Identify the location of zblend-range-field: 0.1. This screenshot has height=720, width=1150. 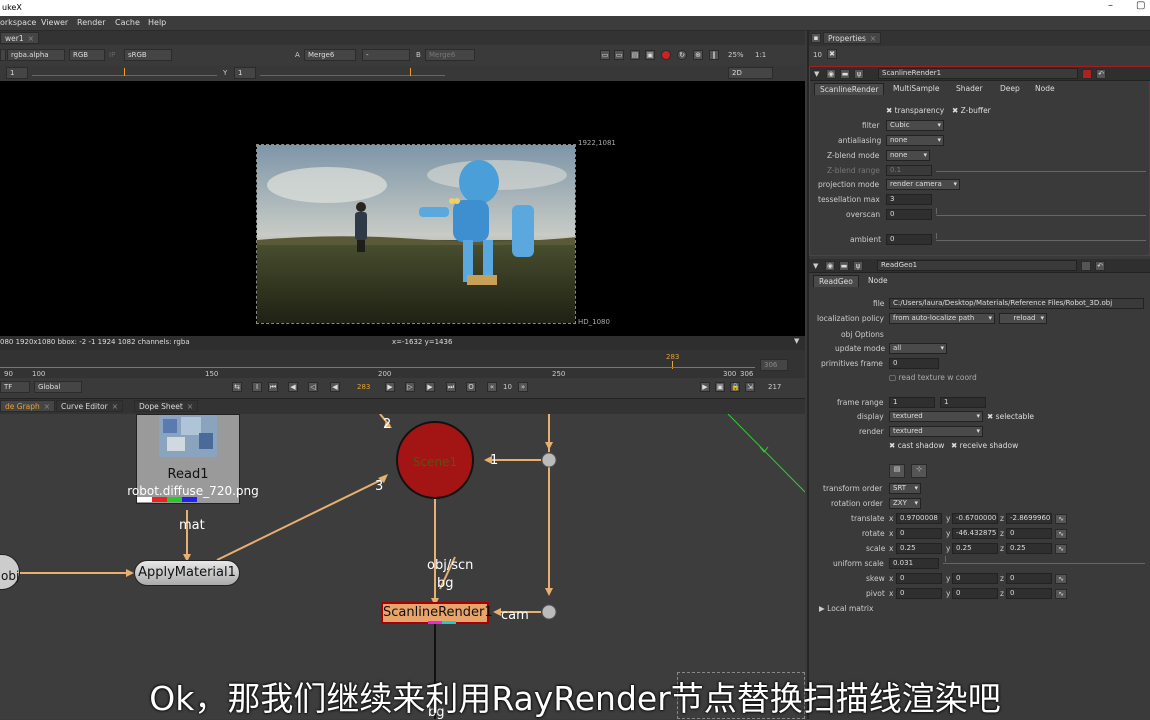
(909, 170).